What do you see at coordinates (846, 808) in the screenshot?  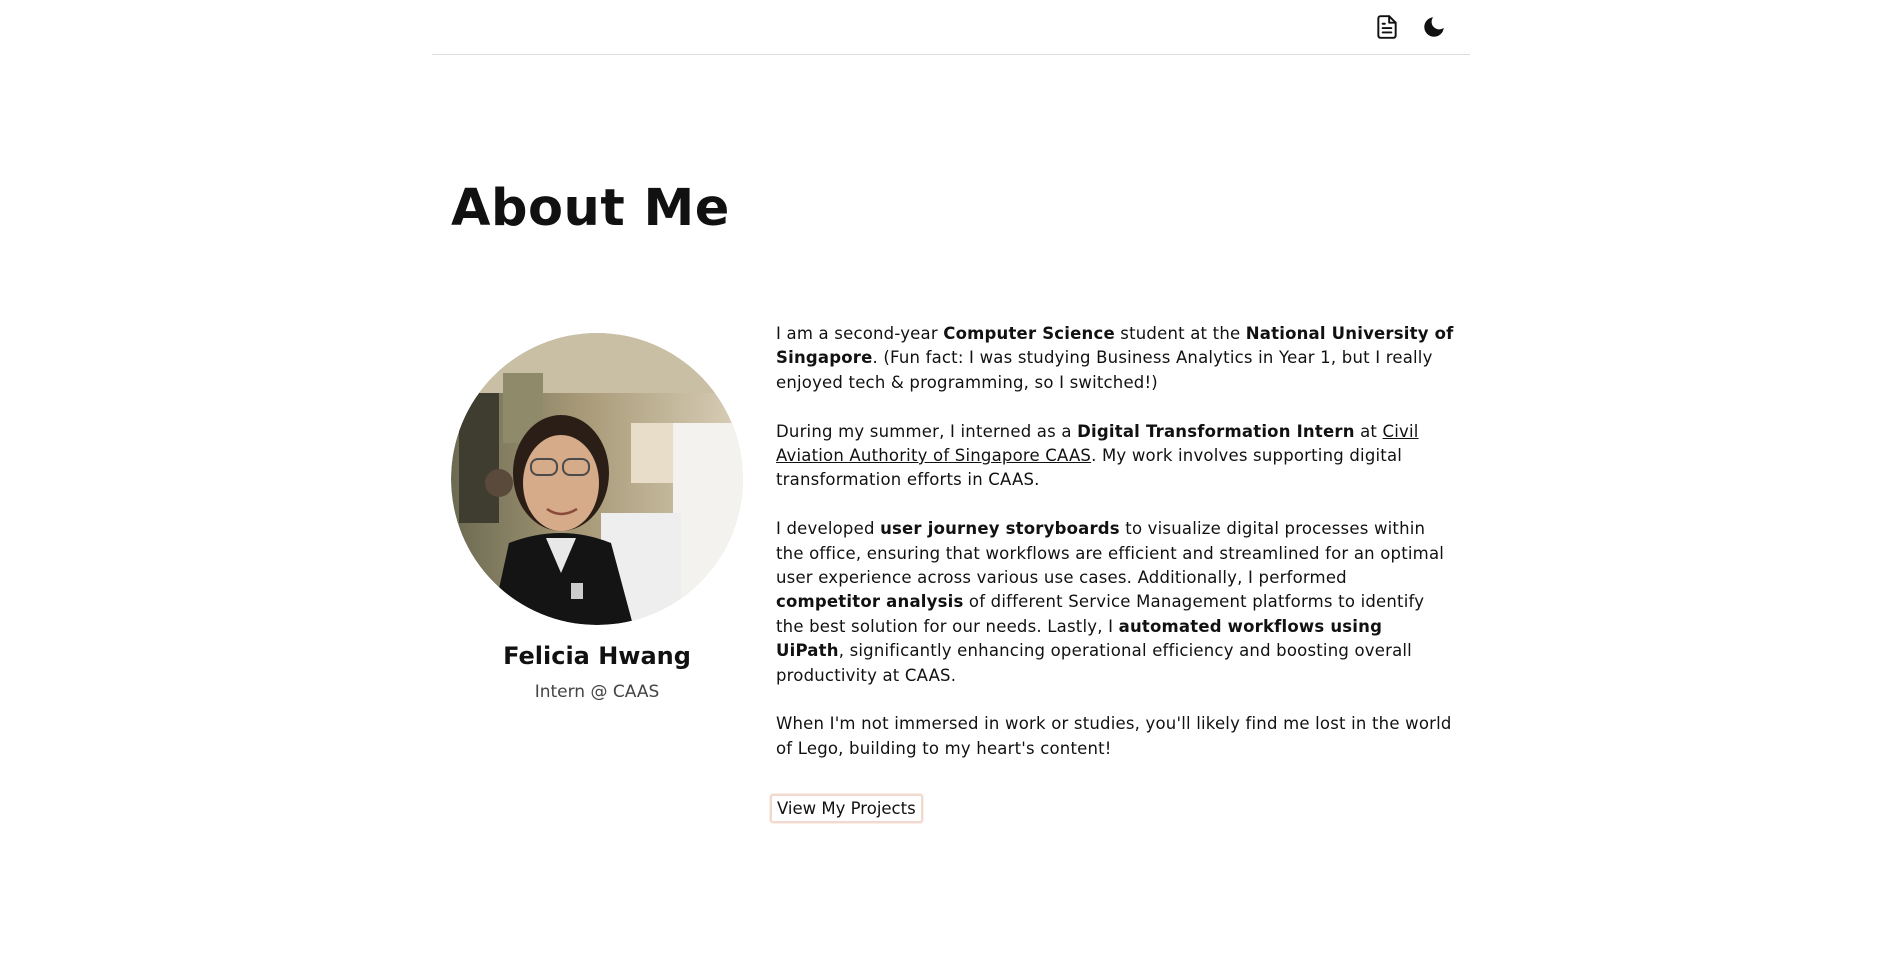 I see `view-projects-button: View My Projects` at bounding box center [846, 808].